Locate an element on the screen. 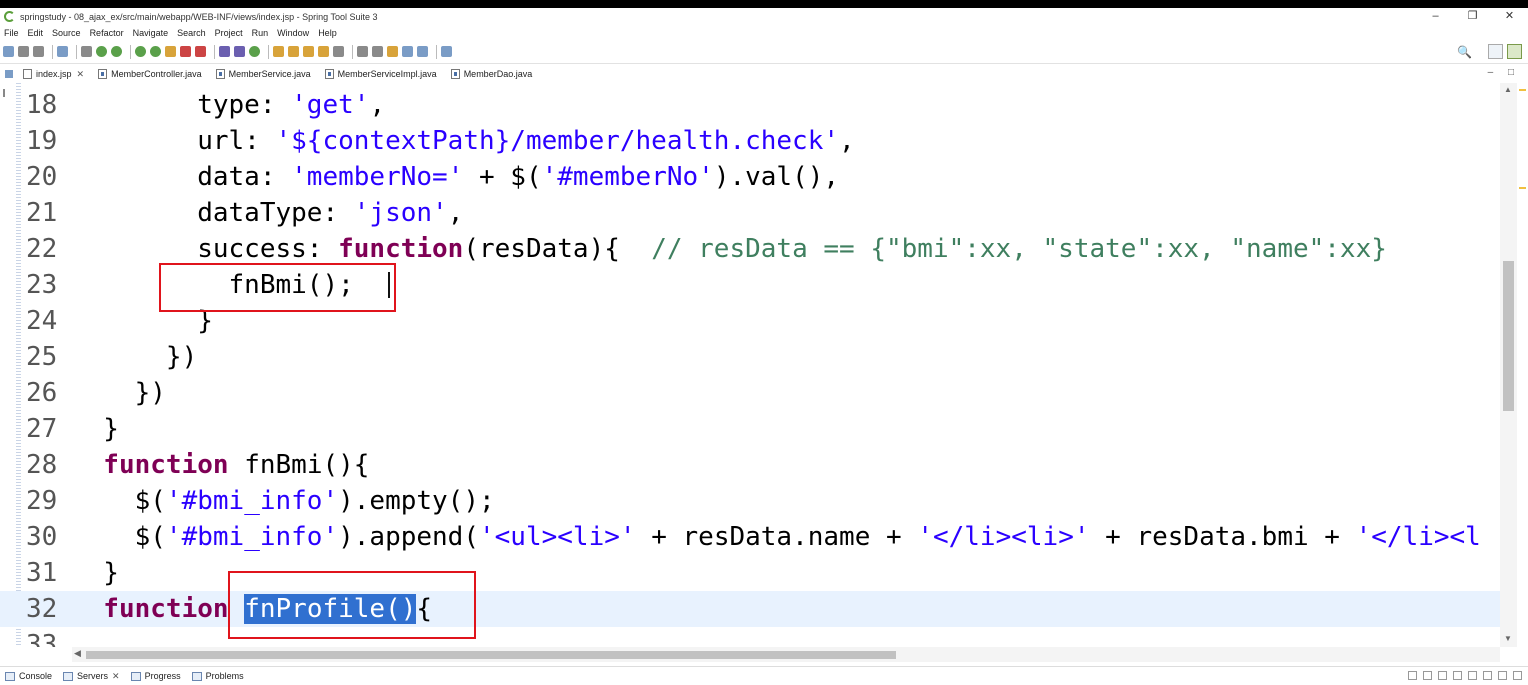  forward-arrow-icon is located at coordinates (422, 51).